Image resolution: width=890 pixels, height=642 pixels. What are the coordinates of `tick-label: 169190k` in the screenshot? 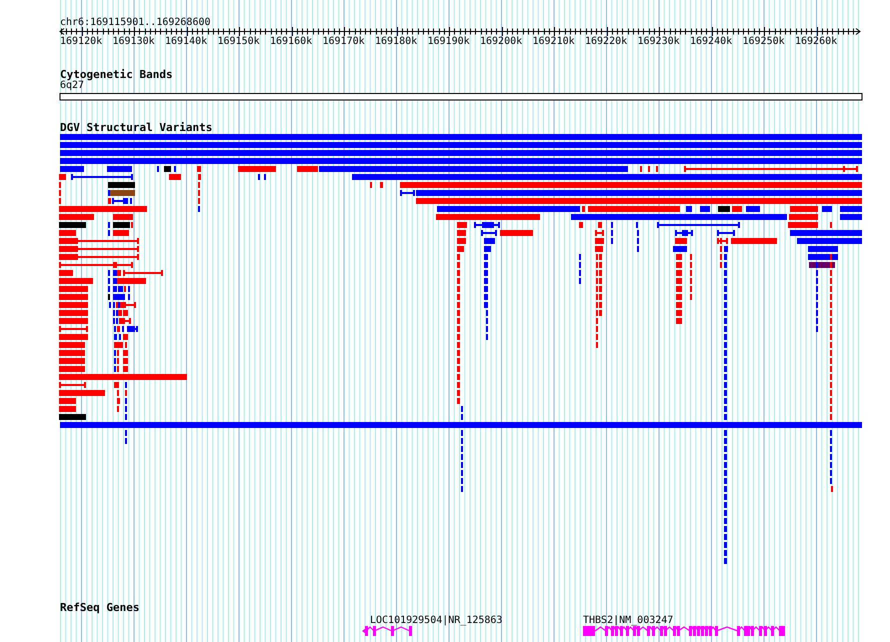 It's located at (449, 41).